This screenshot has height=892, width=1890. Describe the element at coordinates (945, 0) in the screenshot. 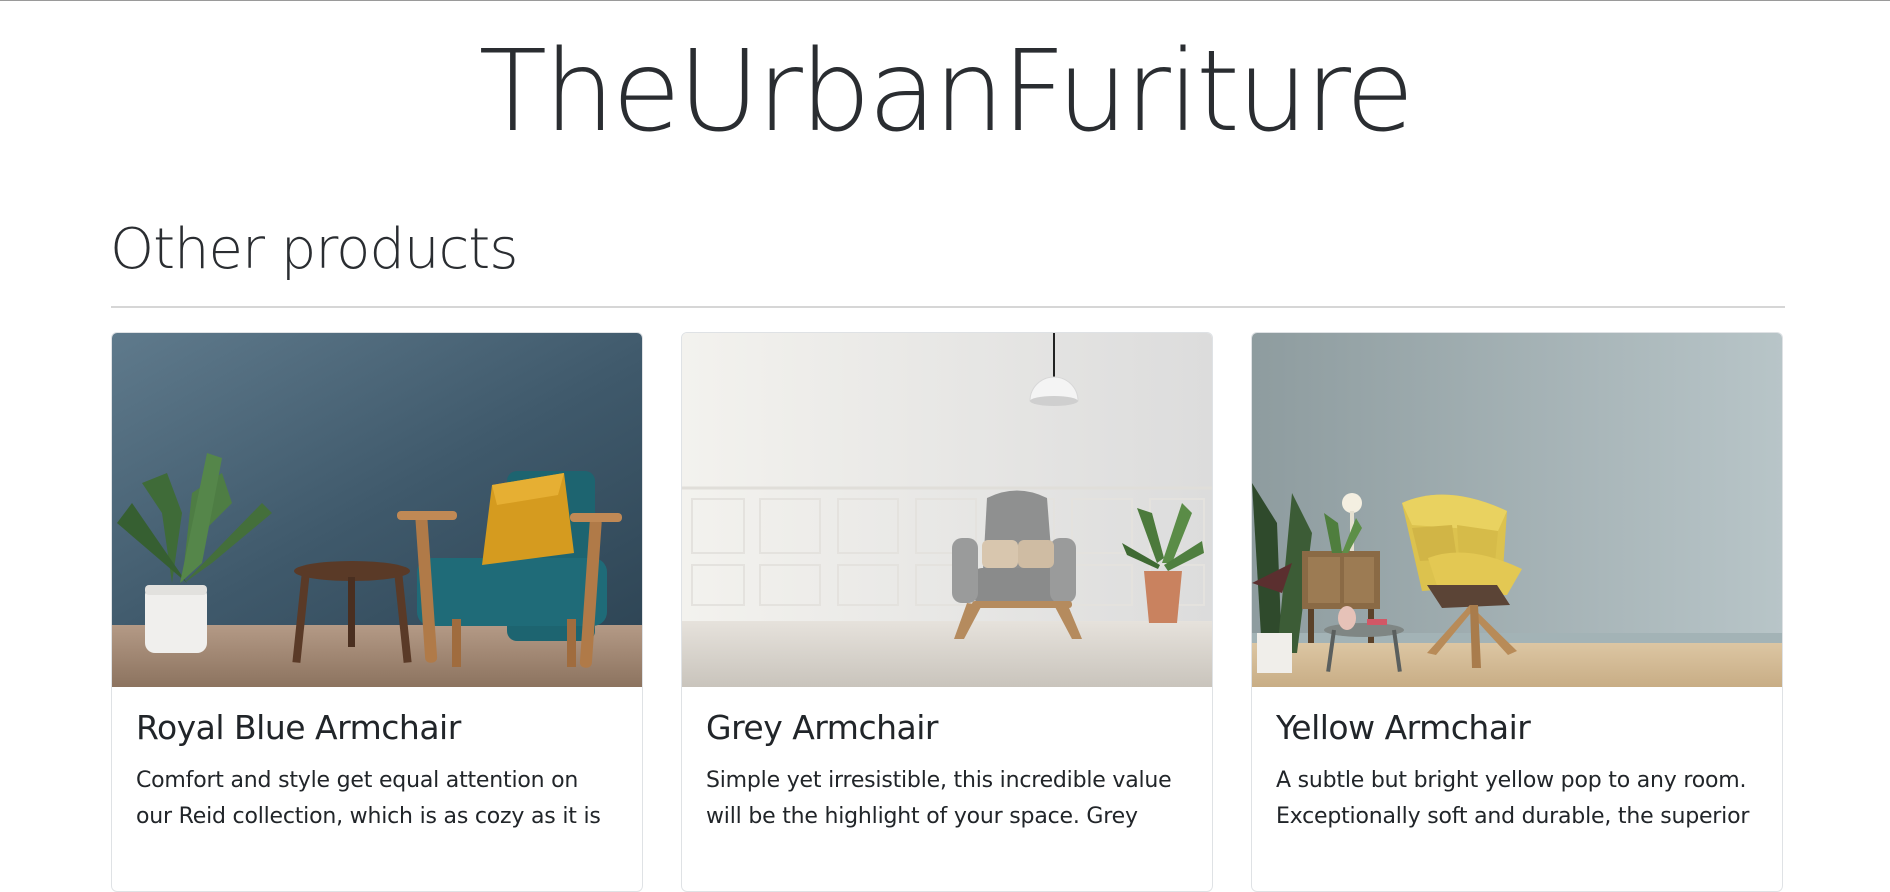

I see `top-border-line` at that location.